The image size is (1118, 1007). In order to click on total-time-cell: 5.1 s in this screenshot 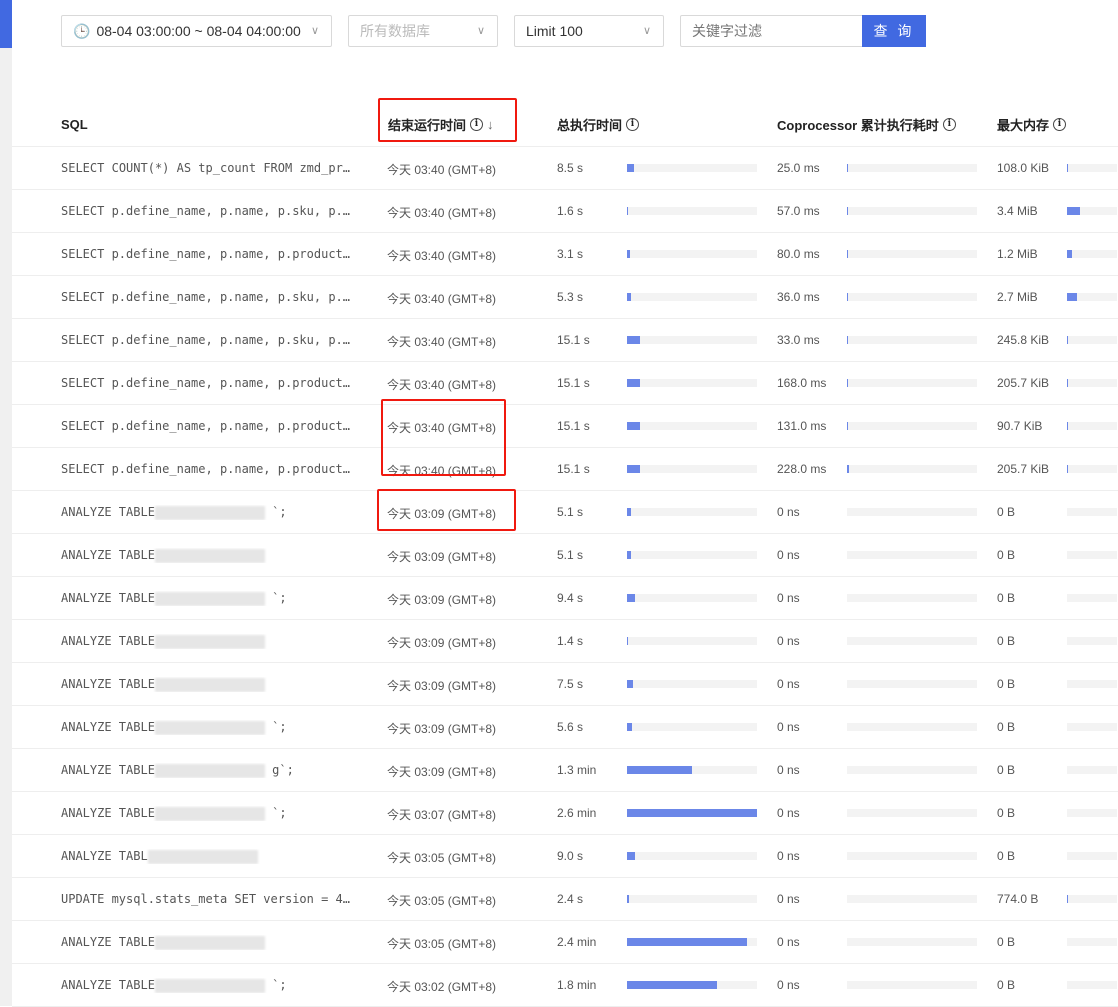, I will do `click(570, 555)`.